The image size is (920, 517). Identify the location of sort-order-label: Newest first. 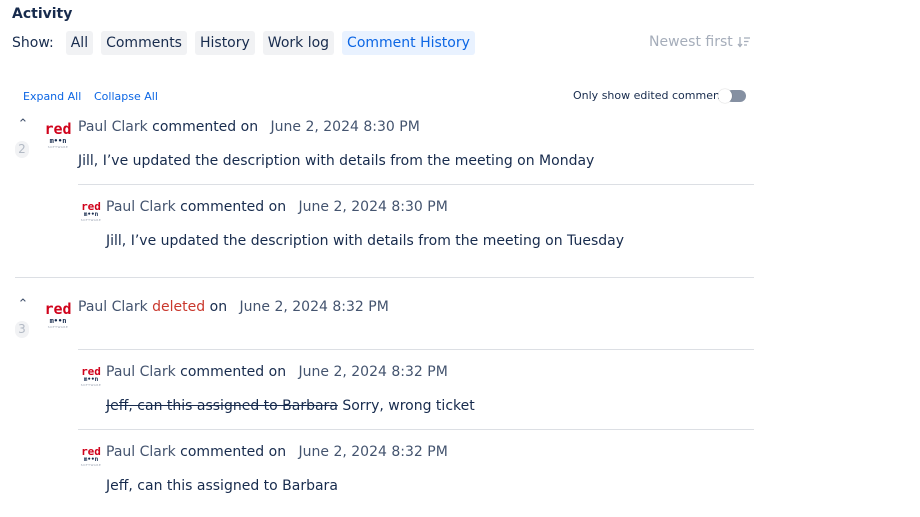
(691, 42).